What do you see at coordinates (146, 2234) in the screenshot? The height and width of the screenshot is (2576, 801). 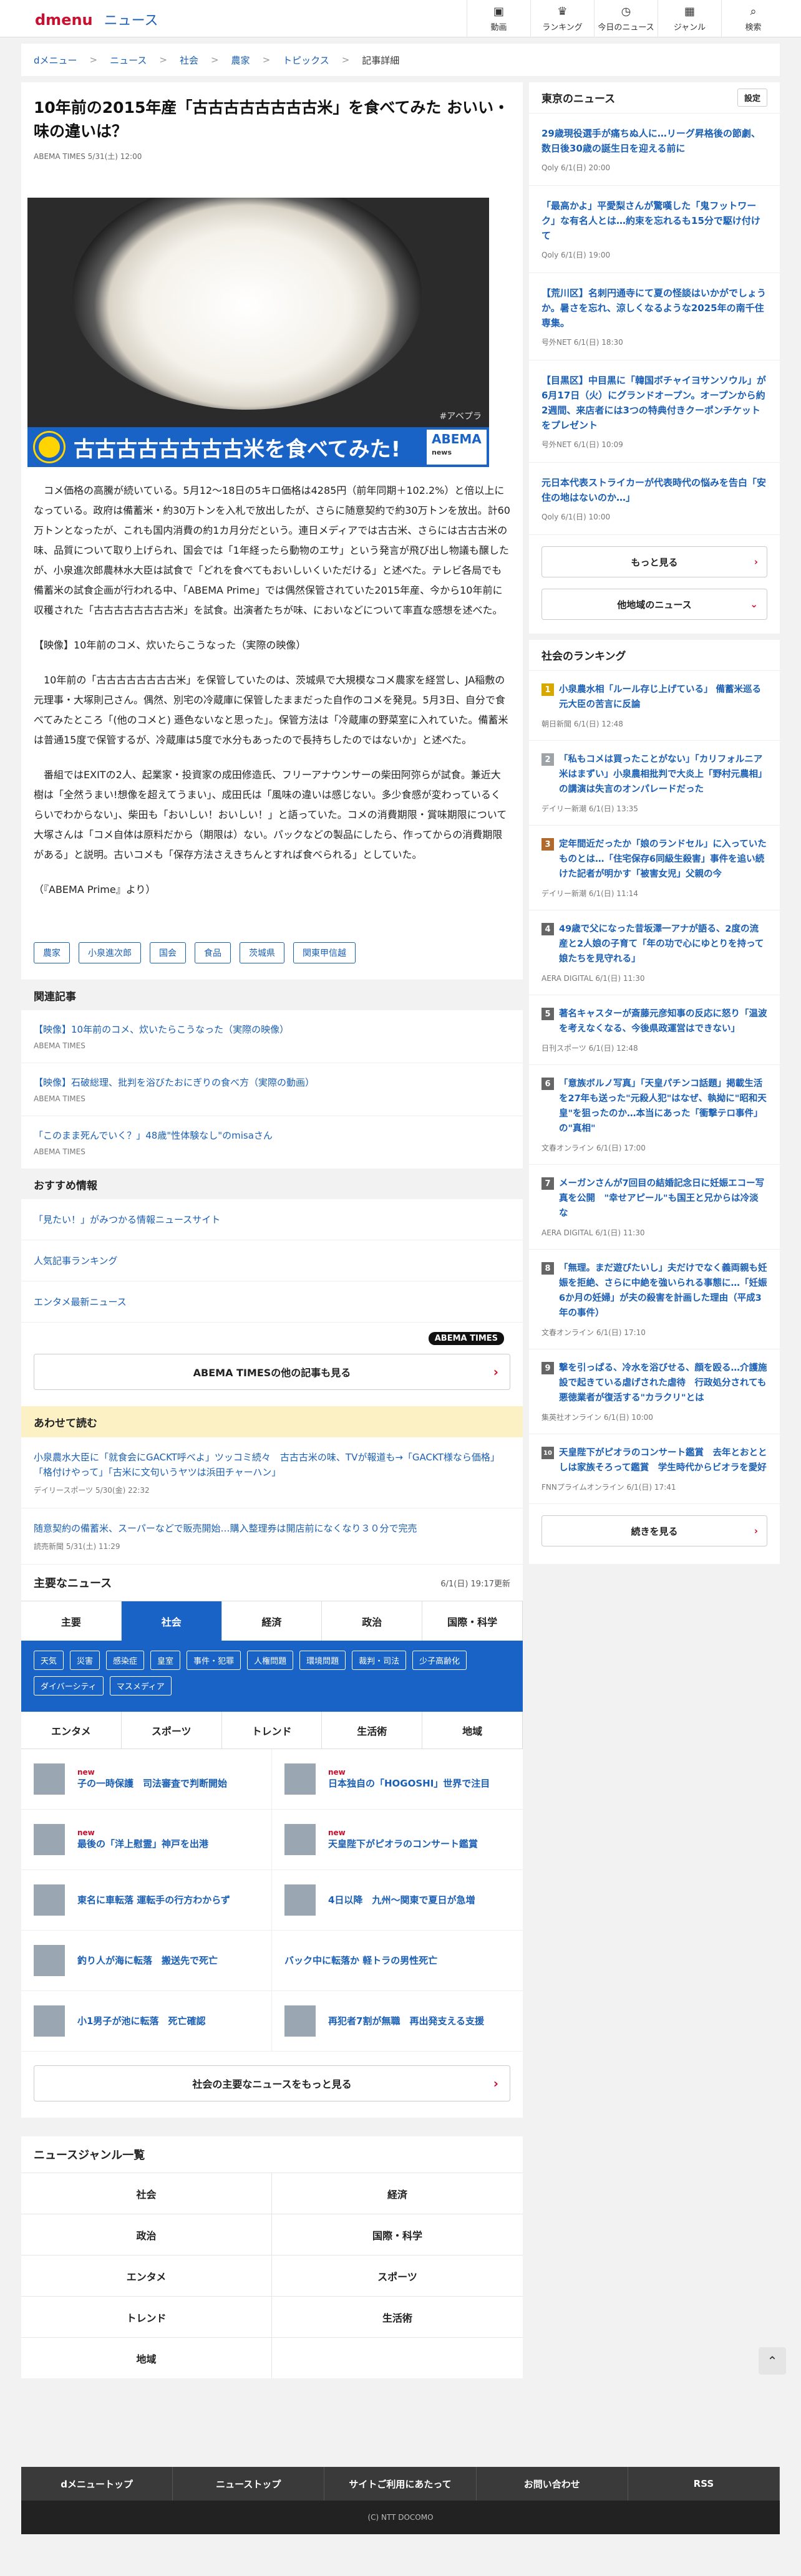 I see `genre-link: 政治` at bounding box center [146, 2234].